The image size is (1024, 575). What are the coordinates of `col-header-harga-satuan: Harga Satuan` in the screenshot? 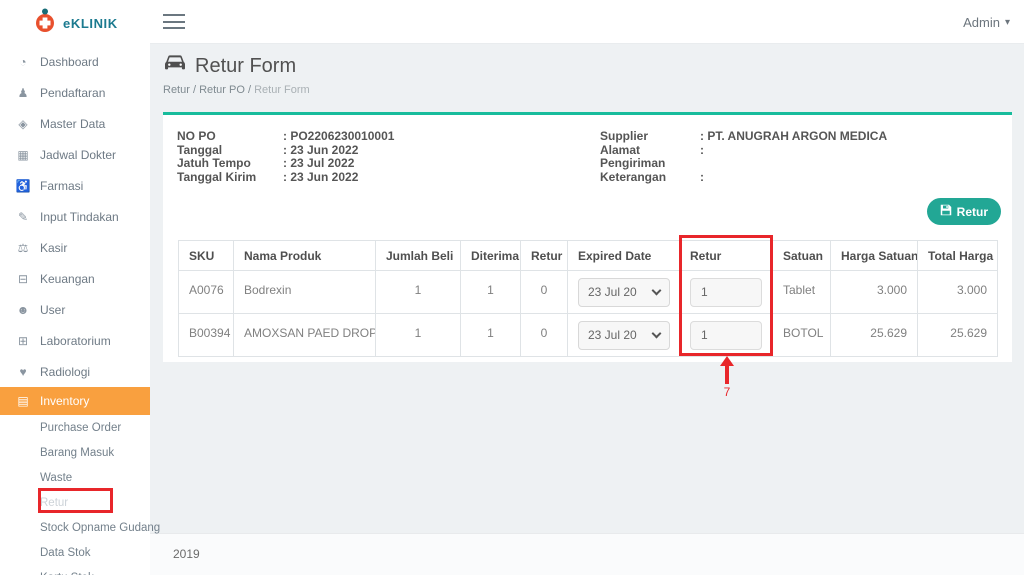 It's located at (874, 255).